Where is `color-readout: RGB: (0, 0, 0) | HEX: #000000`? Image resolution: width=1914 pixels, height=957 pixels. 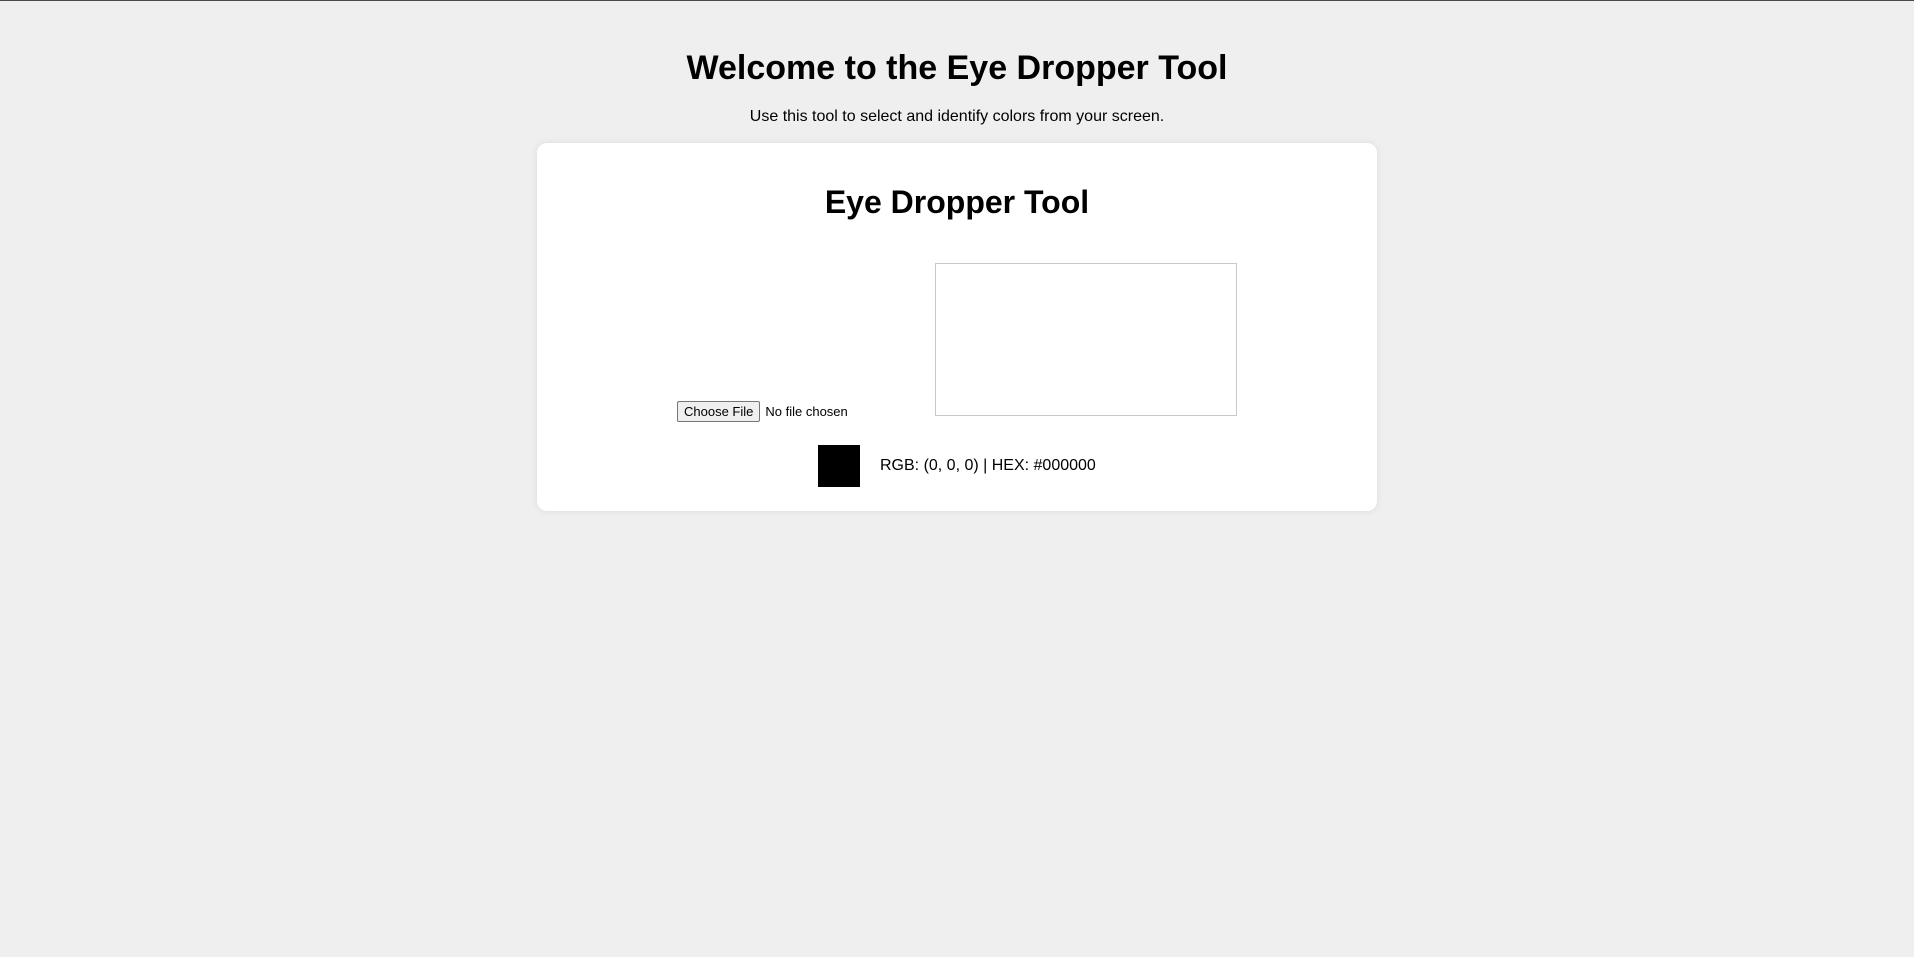
color-readout: RGB: (0, 0, 0) | HEX: #000000 is located at coordinates (988, 465).